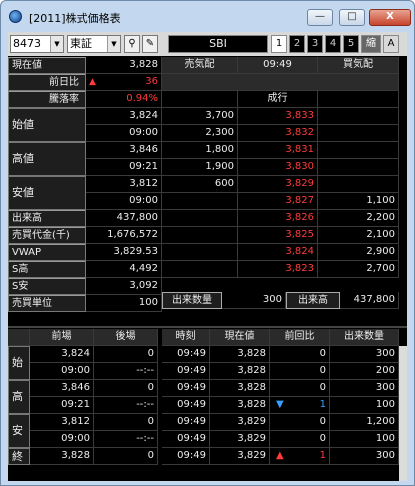  Describe the element at coordinates (124, 252) in the screenshot. I see `vwap-value: 3,829.53` at that location.